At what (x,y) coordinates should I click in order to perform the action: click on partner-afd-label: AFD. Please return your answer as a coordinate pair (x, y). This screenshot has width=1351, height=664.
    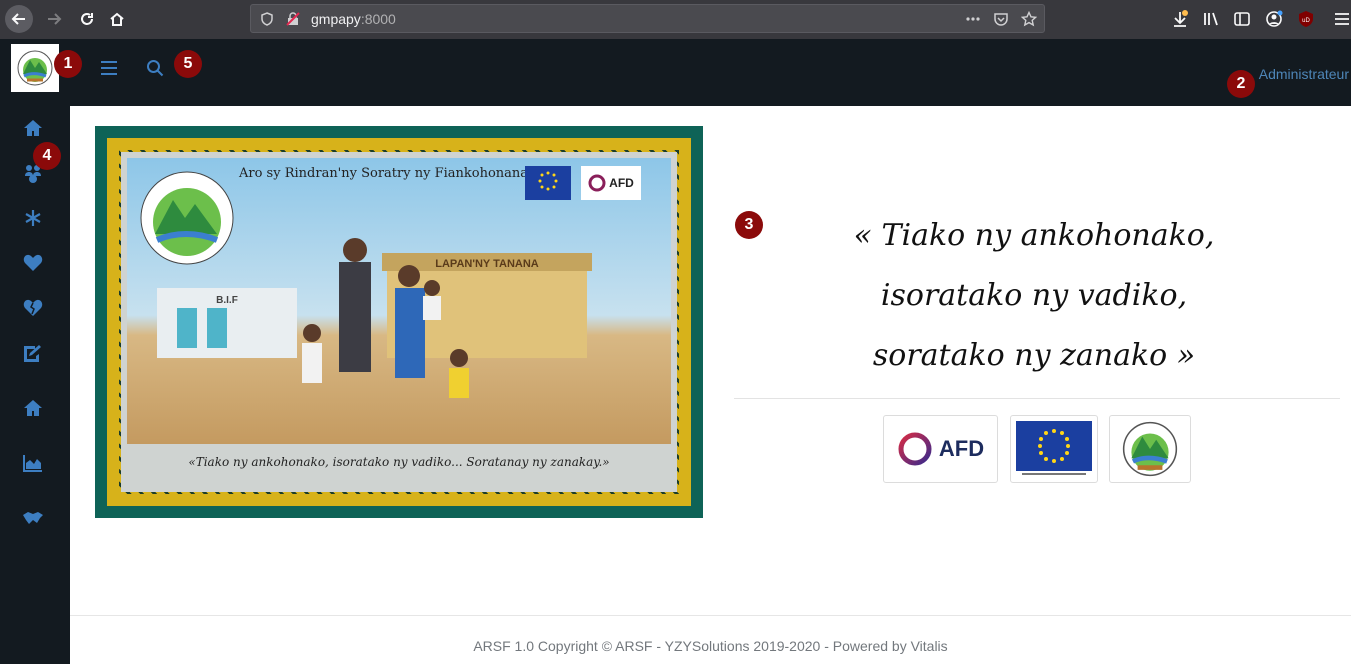
    Looking at the image, I should click on (961, 448).